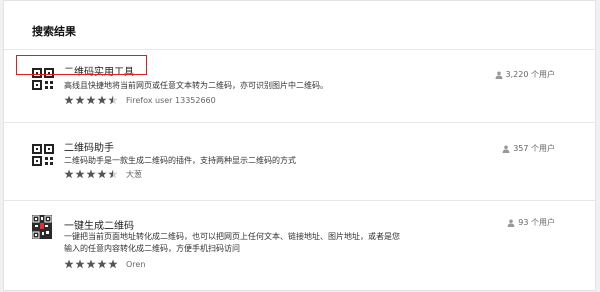 The width and height of the screenshot is (600, 292). I want to click on result-author: Firefox user 13352660, so click(171, 100).